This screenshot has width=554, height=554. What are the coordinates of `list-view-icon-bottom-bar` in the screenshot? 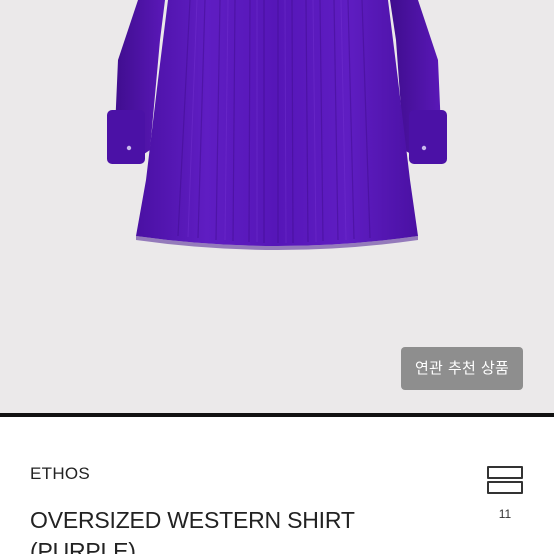 It's located at (505, 487).